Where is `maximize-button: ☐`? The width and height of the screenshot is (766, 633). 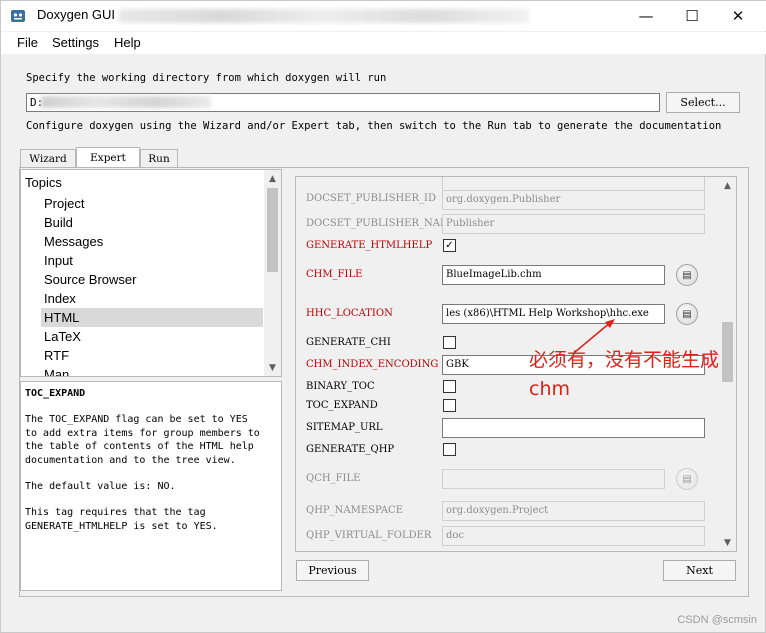
maximize-button: ☐ is located at coordinates (692, 16).